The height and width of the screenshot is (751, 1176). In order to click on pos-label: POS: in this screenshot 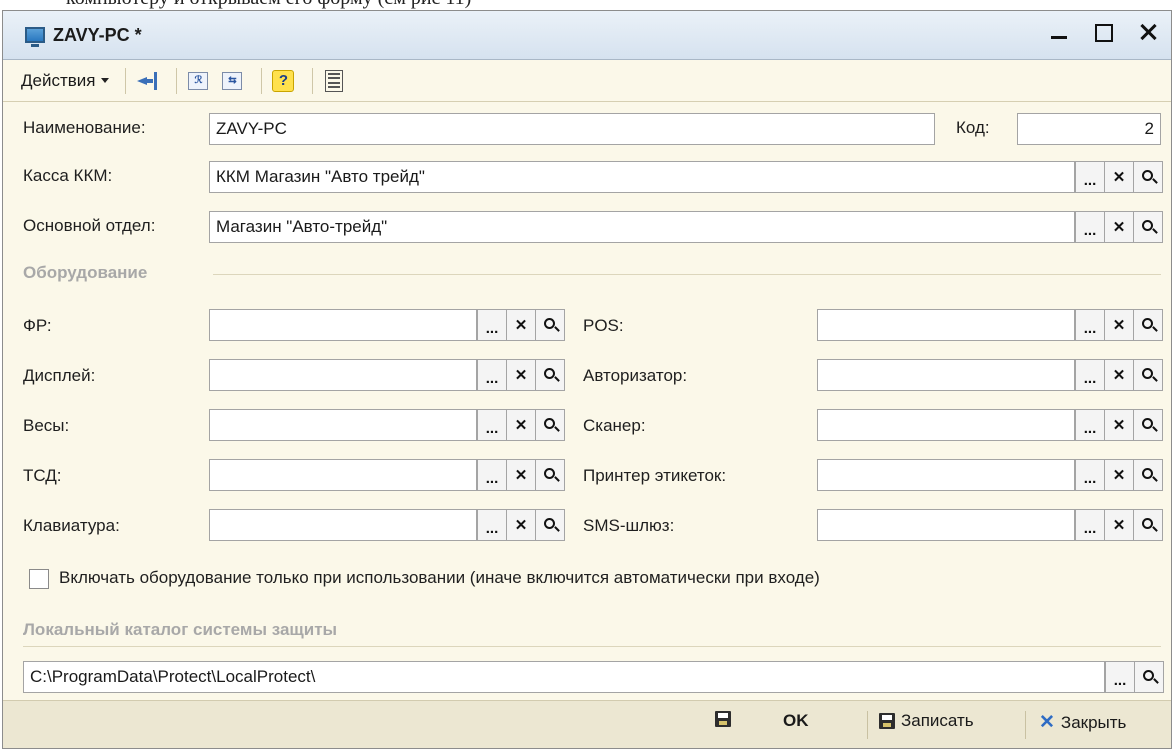, I will do `click(603, 325)`.